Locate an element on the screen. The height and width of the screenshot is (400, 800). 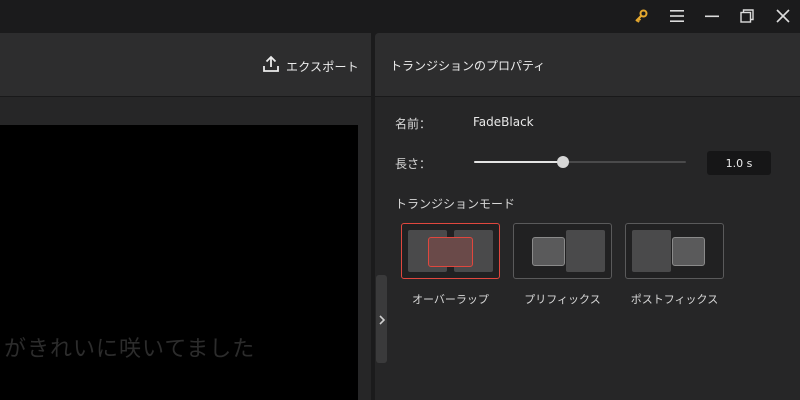
mode-postfix-label: ポストフィックス is located at coordinates (674, 299).